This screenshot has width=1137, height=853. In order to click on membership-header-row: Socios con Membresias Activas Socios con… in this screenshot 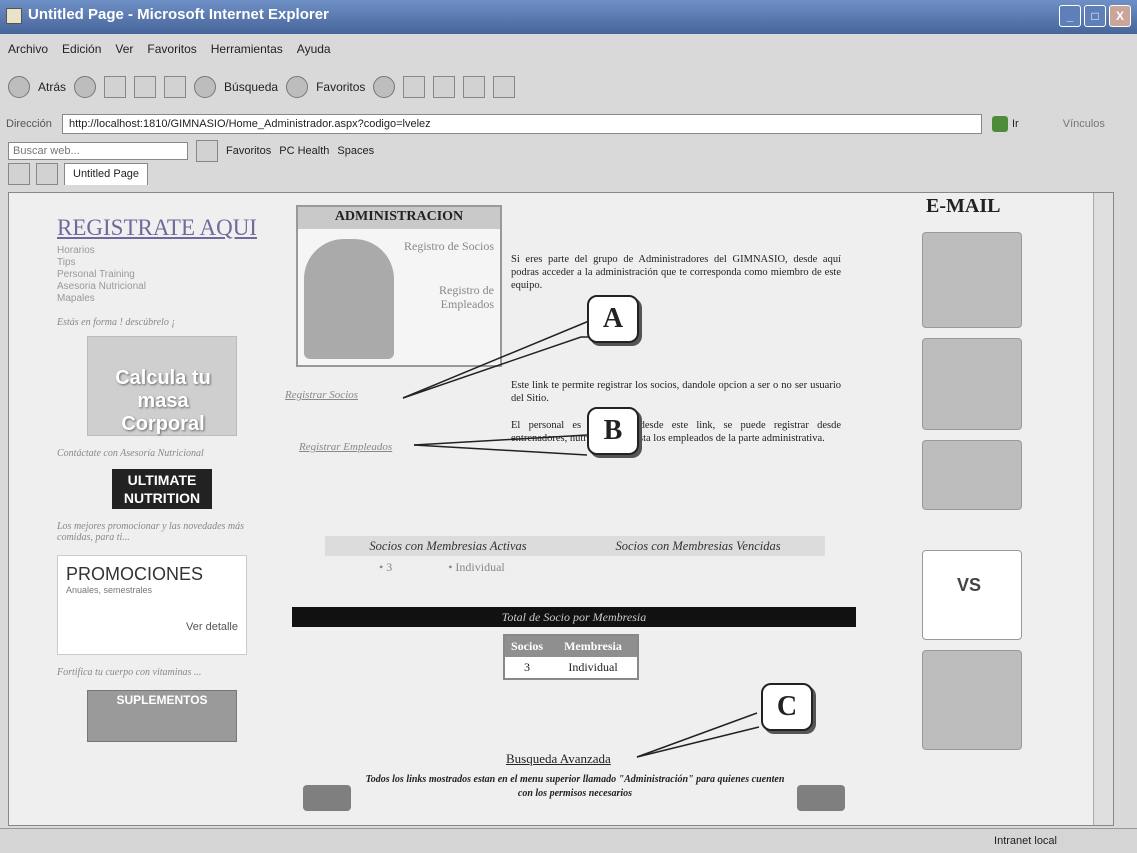, I will do `click(575, 546)`.